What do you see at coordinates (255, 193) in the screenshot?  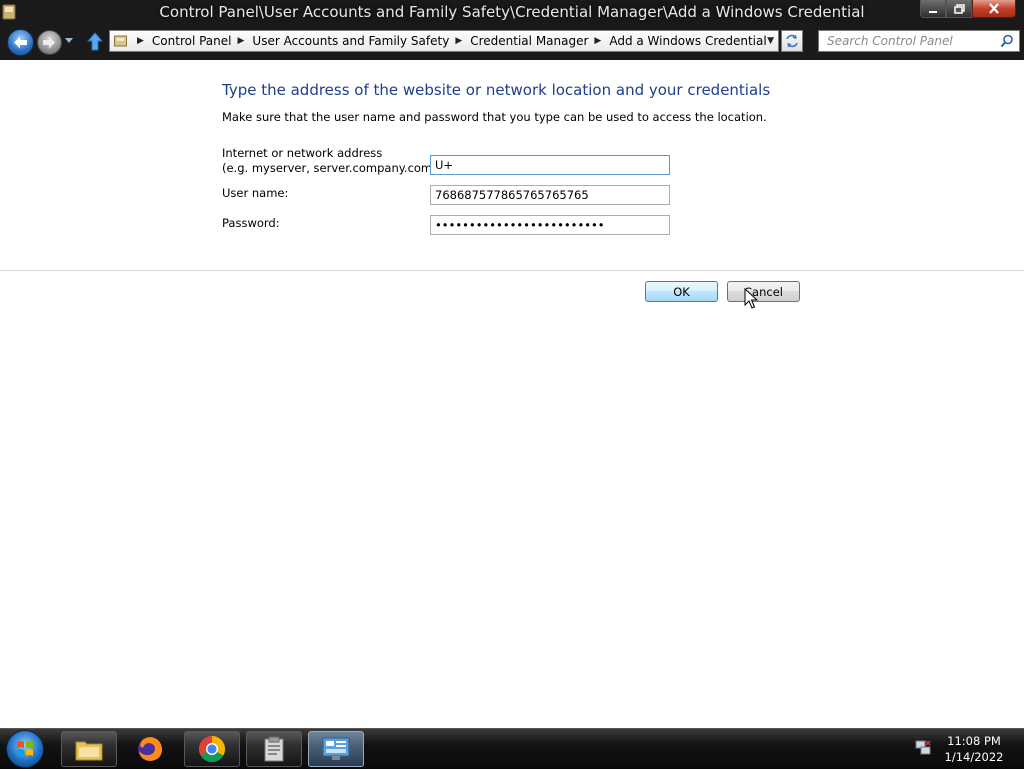 I see `username-label: User name:` at bounding box center [255, 193].